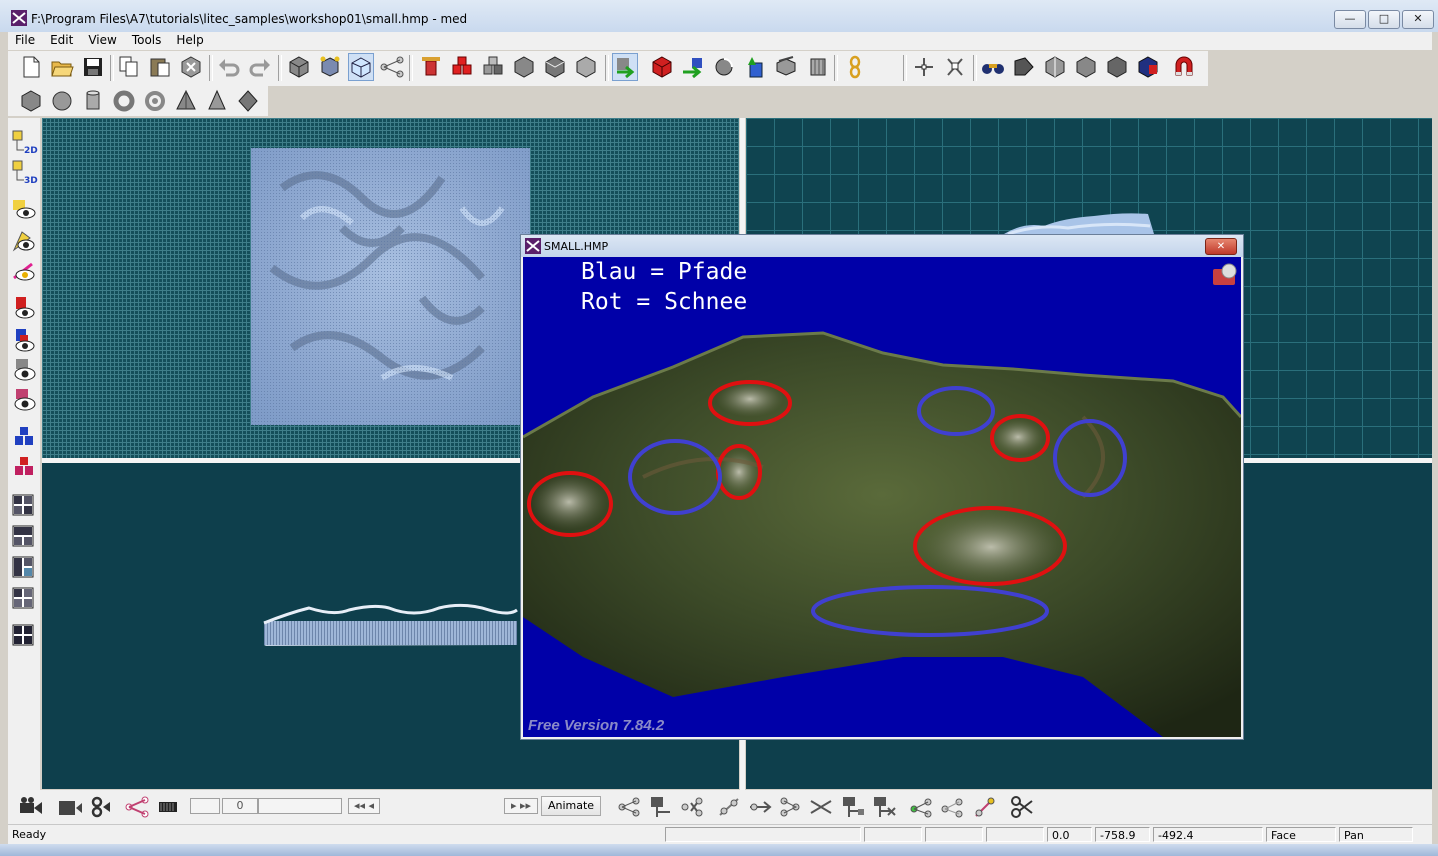  Describe the element at coordinates (160, 67) in the screenshot. I see `paste-icon` at that location.